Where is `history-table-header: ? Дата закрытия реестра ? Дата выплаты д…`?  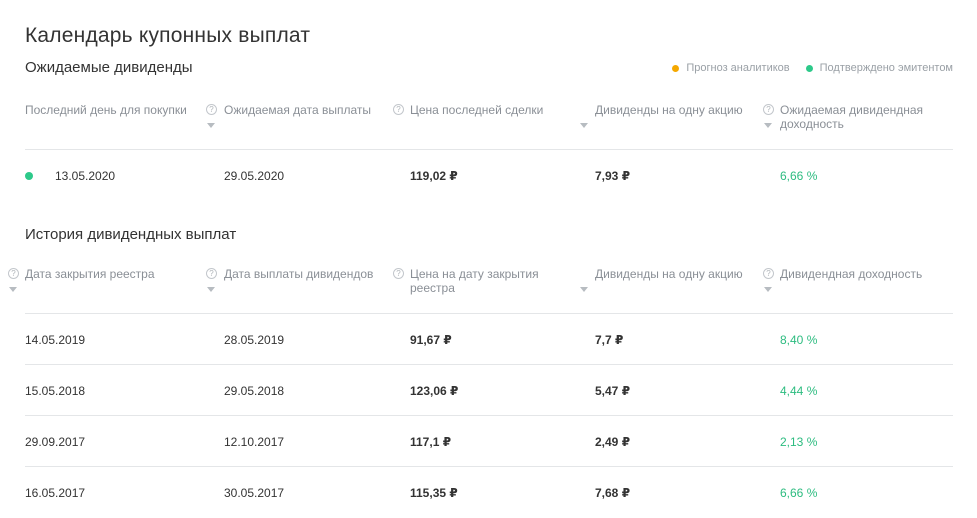
history-table-header: ? Дата закрытия реестра ? Дата выплаты д… is located at coordinates (488, 290).